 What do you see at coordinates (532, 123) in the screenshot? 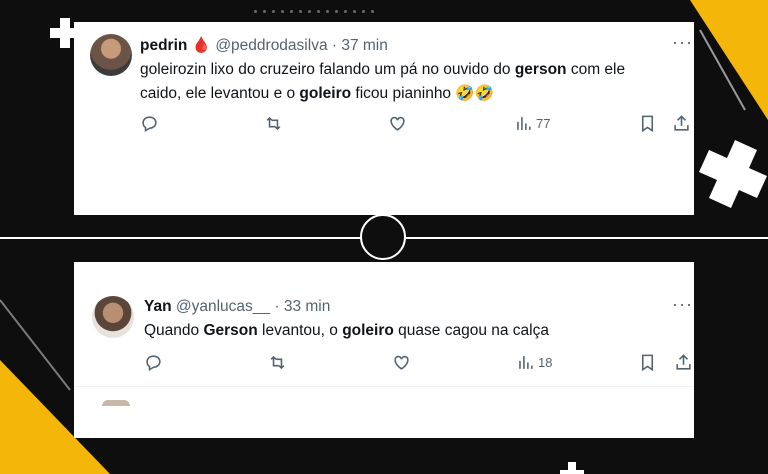
I see `views-icon: 77` at bounding box center [532, 123].